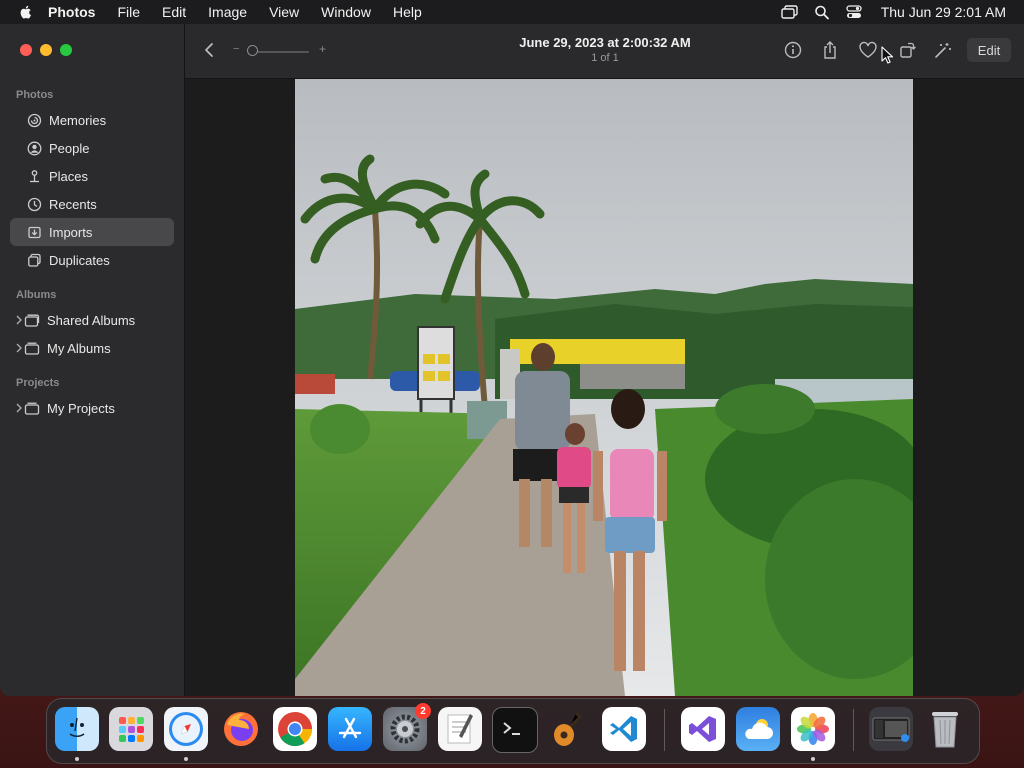 The width and height of the screenshot is (1024, 768). Describe the element at coordinates (236, 49) in the screenshot. I see `zoom-out-label: −` at that location.